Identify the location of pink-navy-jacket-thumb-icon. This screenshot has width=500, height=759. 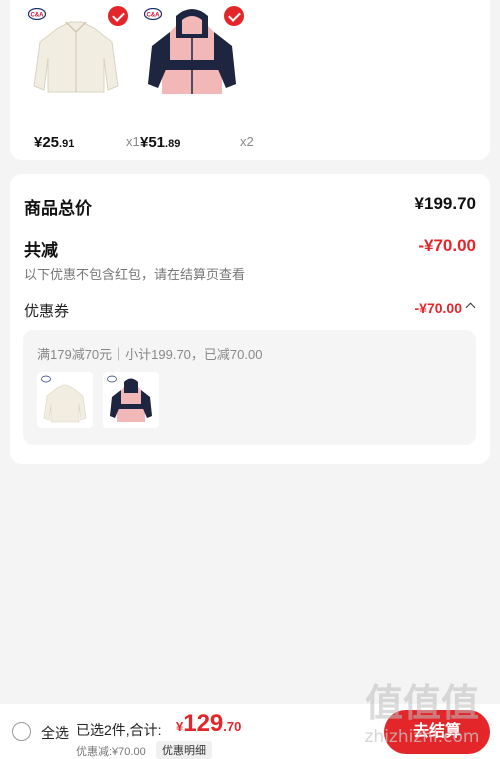
(129, 398).